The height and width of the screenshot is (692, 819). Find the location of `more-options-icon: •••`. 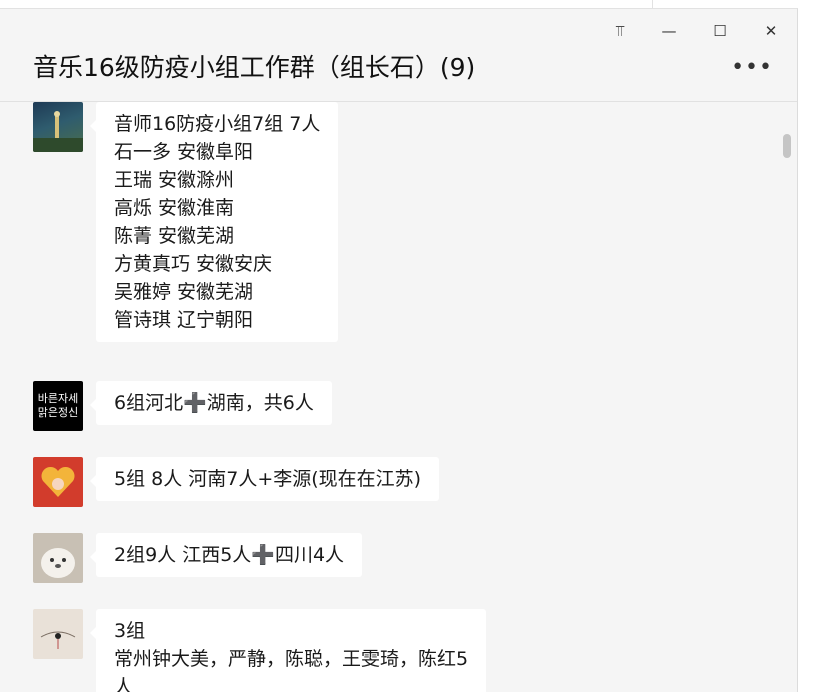

more-options-icon: ••• is located at coordinates (752, 67).